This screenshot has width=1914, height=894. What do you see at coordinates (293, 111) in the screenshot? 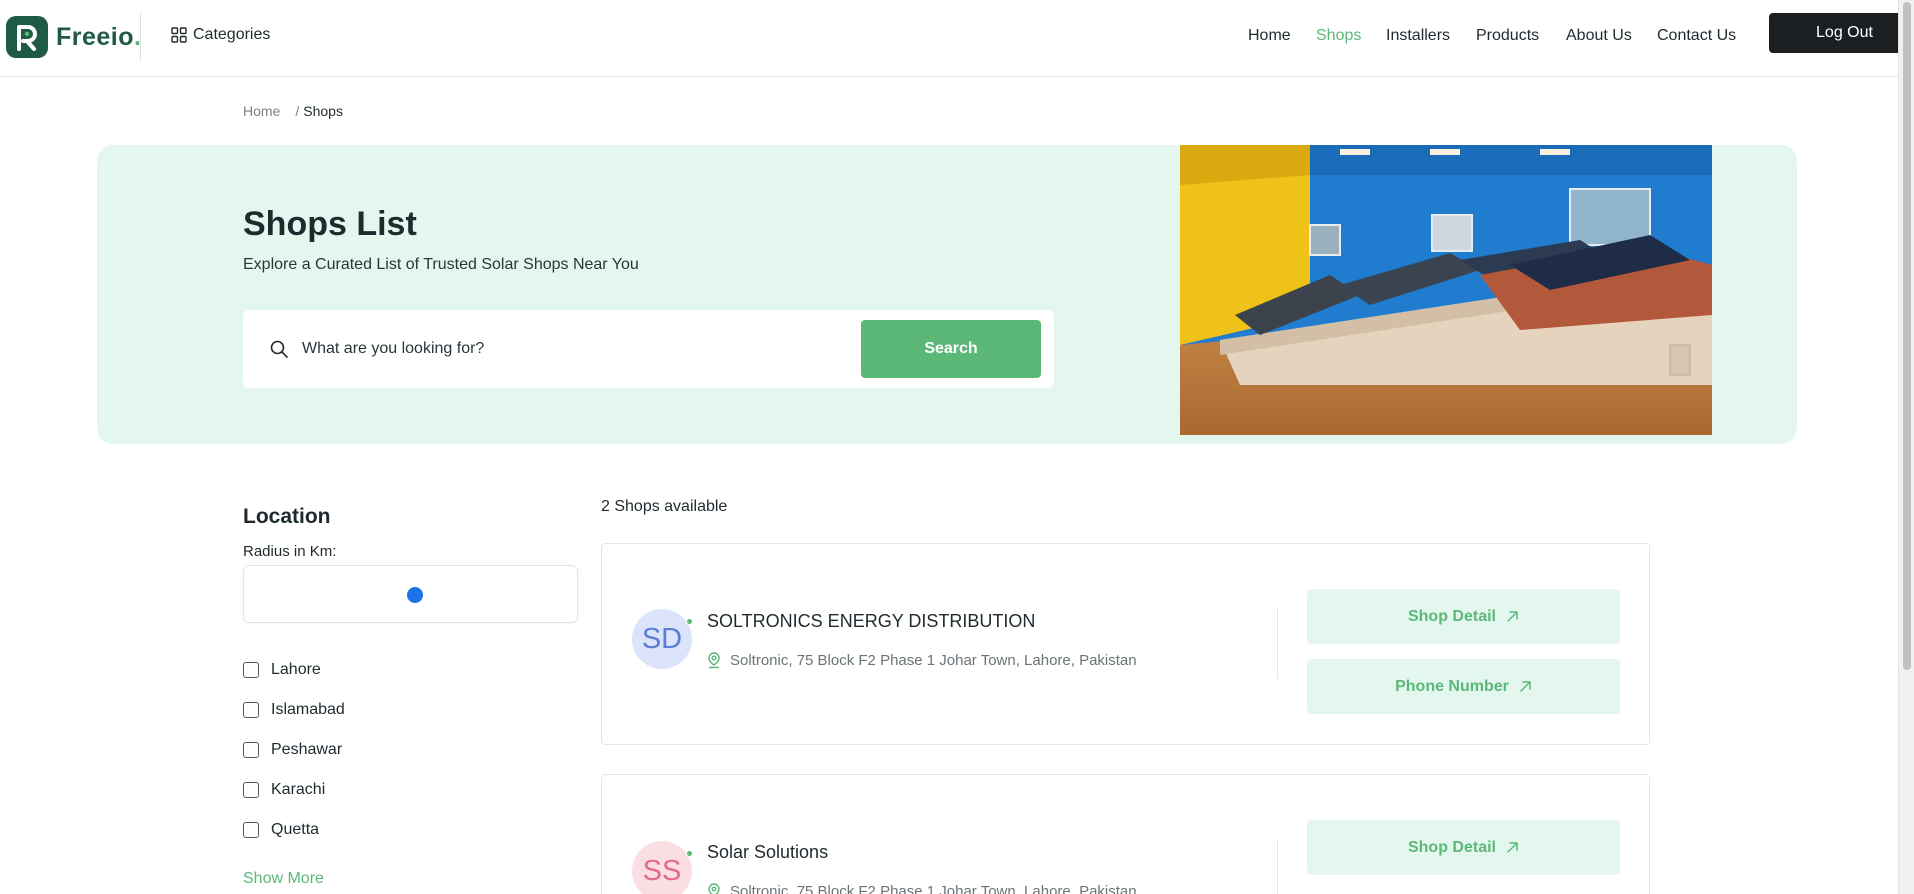
I see `breadcrumb: Home / Shops` at bounding box center [293, 111].